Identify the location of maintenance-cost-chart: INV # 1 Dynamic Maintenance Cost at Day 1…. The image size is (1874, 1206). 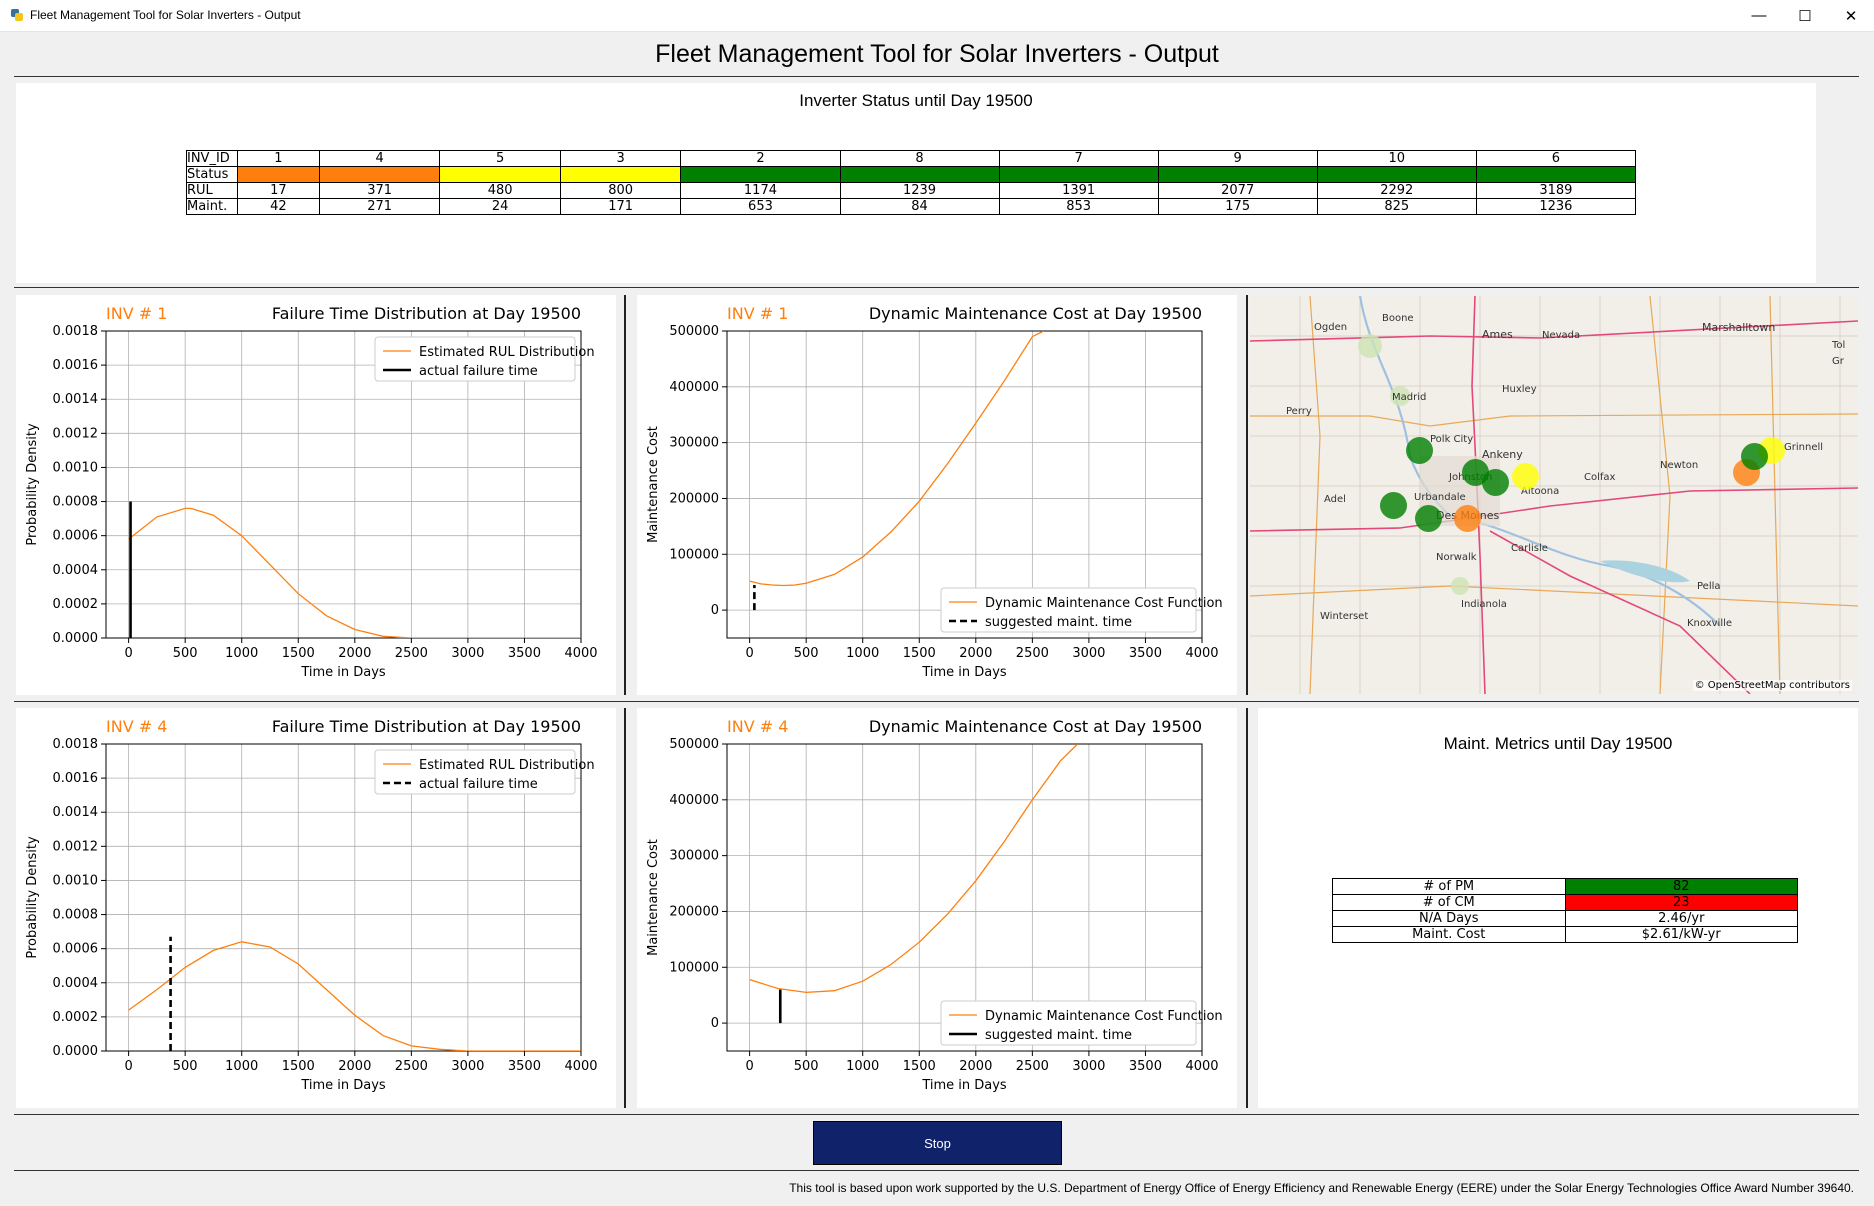
(934, 492).